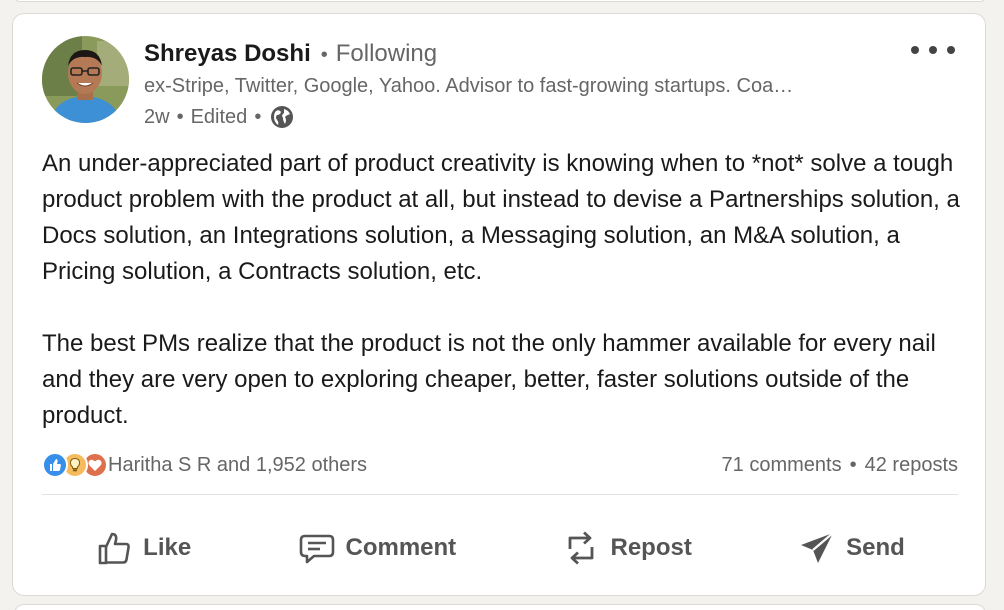  What do you see at coordinates (817, 547) in the screenshot?
I see `send-icon` at bounding box center [817, 547].